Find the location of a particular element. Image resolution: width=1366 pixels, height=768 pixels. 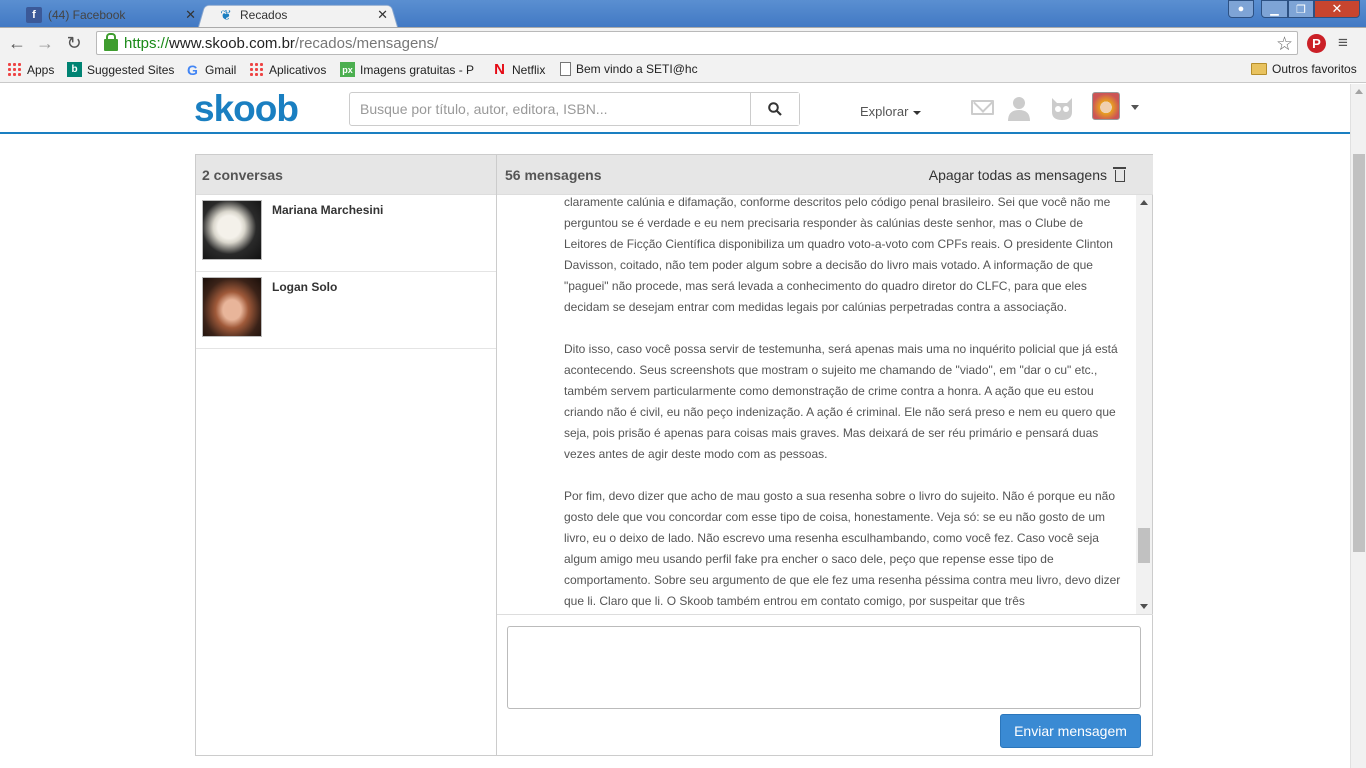

forward-arrow-icon: → is located at coordinates (45, 43).